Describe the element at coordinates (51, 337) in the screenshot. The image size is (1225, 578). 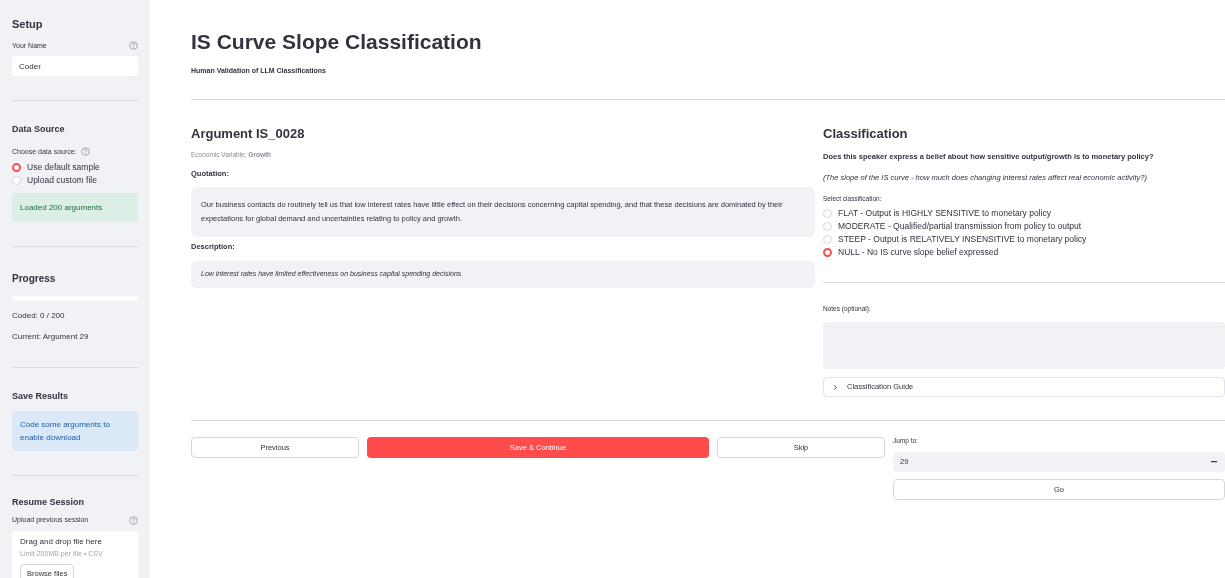
I see `progress-text: Current: Argument 29` at that location.